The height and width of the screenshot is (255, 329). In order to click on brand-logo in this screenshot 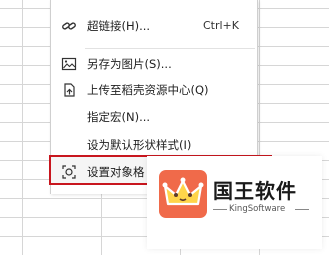, I will do `click(183, 194)`.